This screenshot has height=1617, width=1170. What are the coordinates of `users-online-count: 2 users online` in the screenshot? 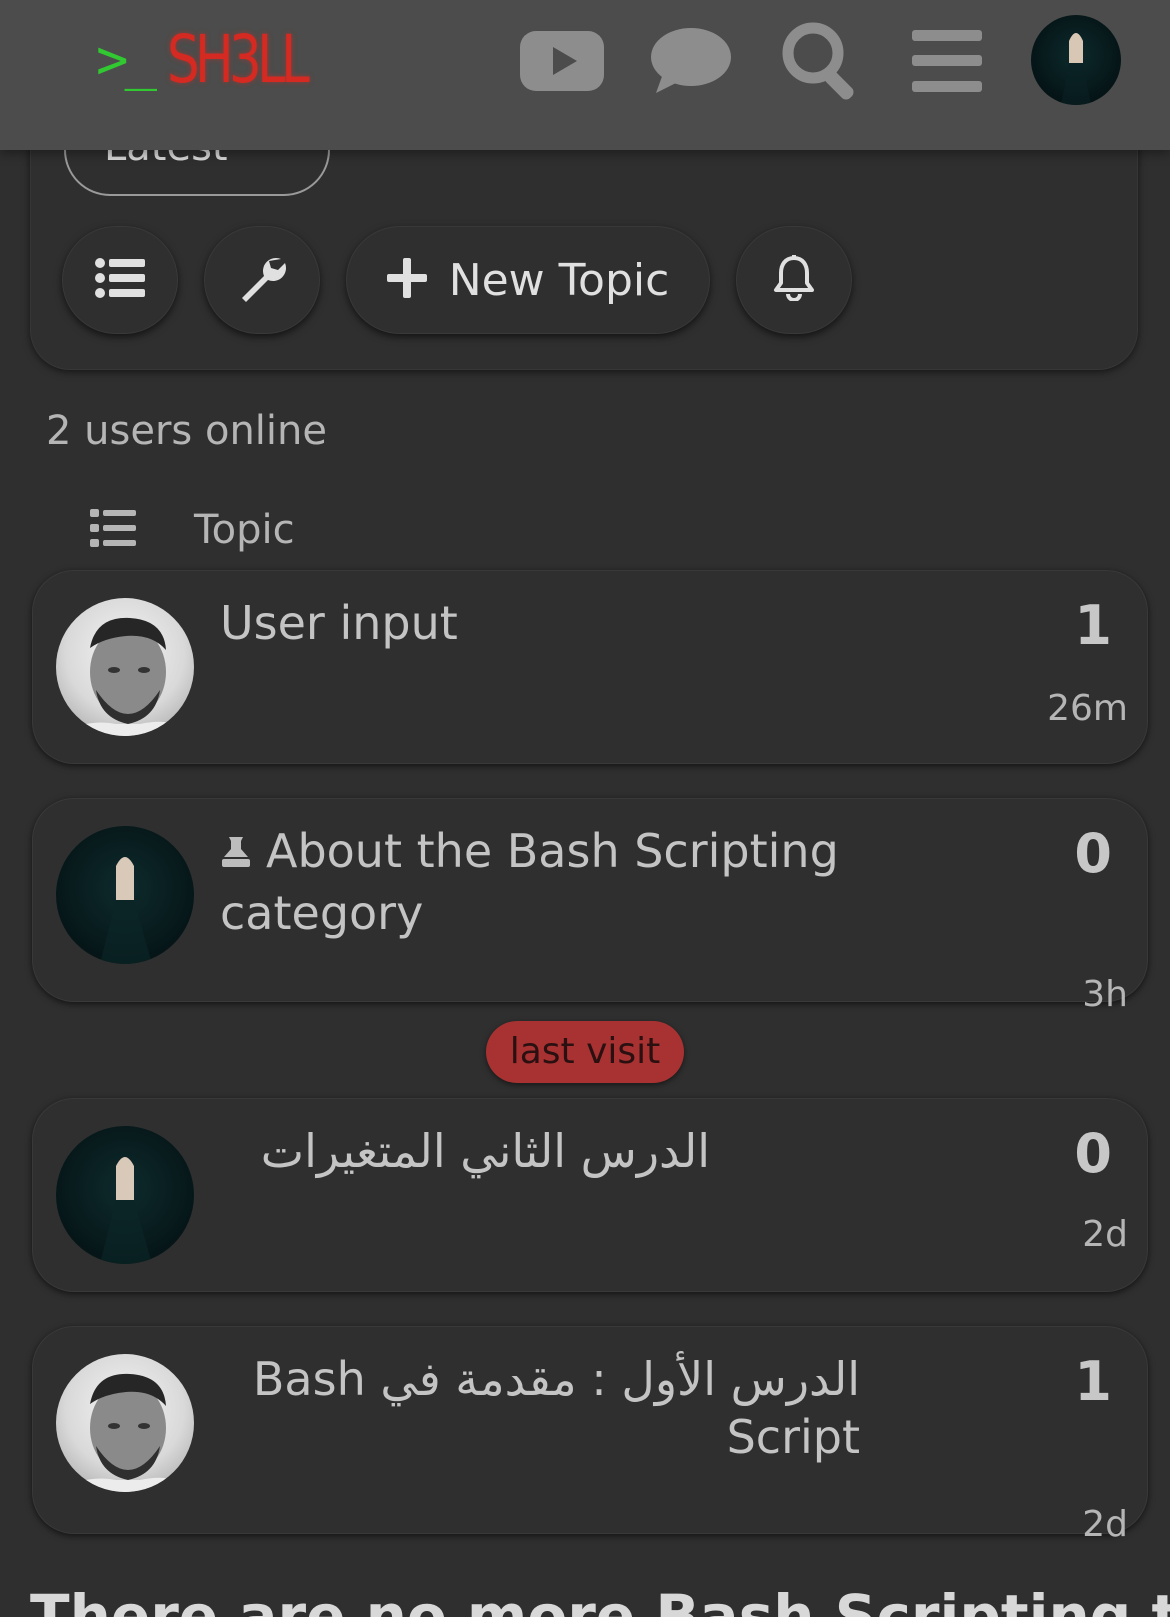 It's located at (186, 431).